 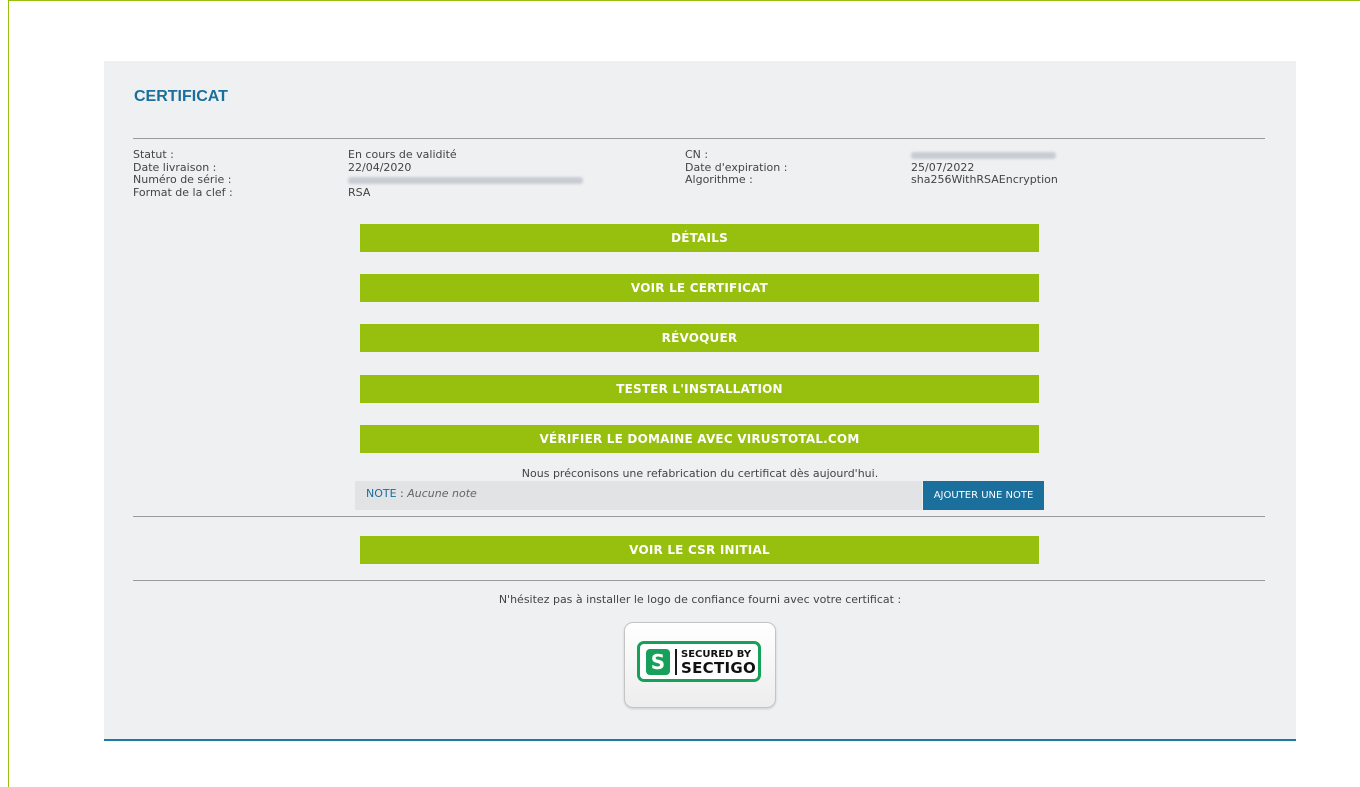 What do you see at coordinates (736, 167) in the screenshot?
I see `right-labels-column: CN : Date d'expiration : Algorithme :` at bounding box center [736, 167].